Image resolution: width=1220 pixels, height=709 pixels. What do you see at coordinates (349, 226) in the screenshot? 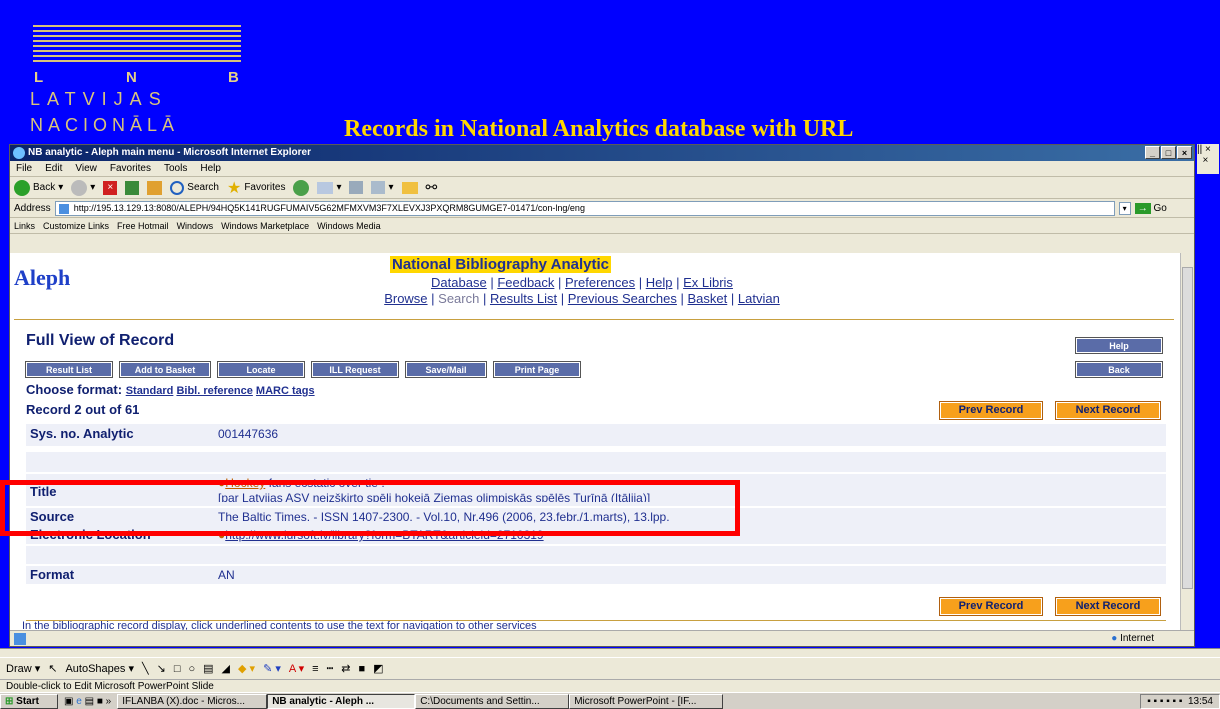
I see `link-media: Windows Media` at bounding box center [349, 226].